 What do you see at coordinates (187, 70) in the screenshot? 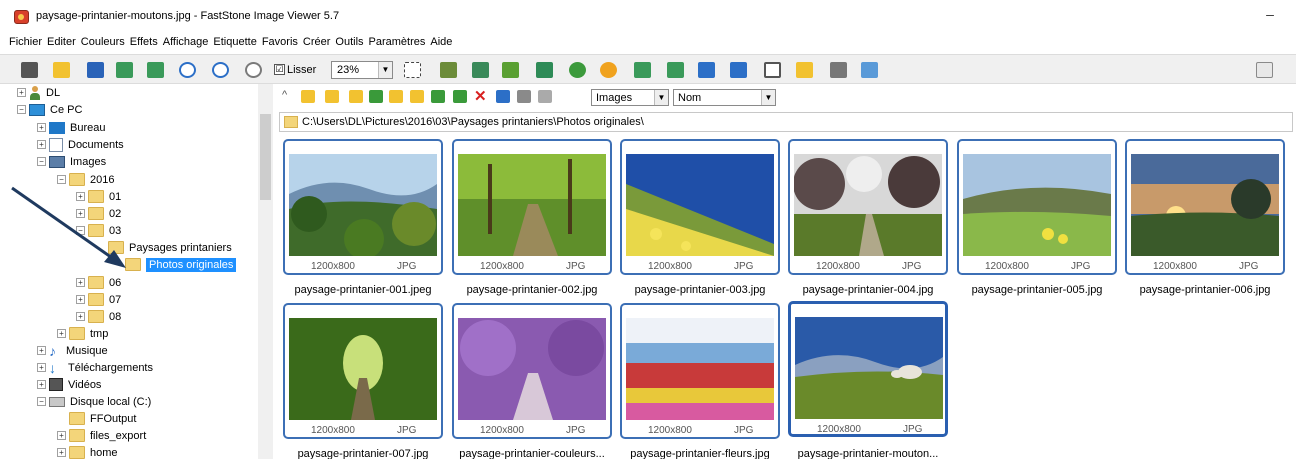
I see `zoom-in-icon` at bounding box center [187, 70].